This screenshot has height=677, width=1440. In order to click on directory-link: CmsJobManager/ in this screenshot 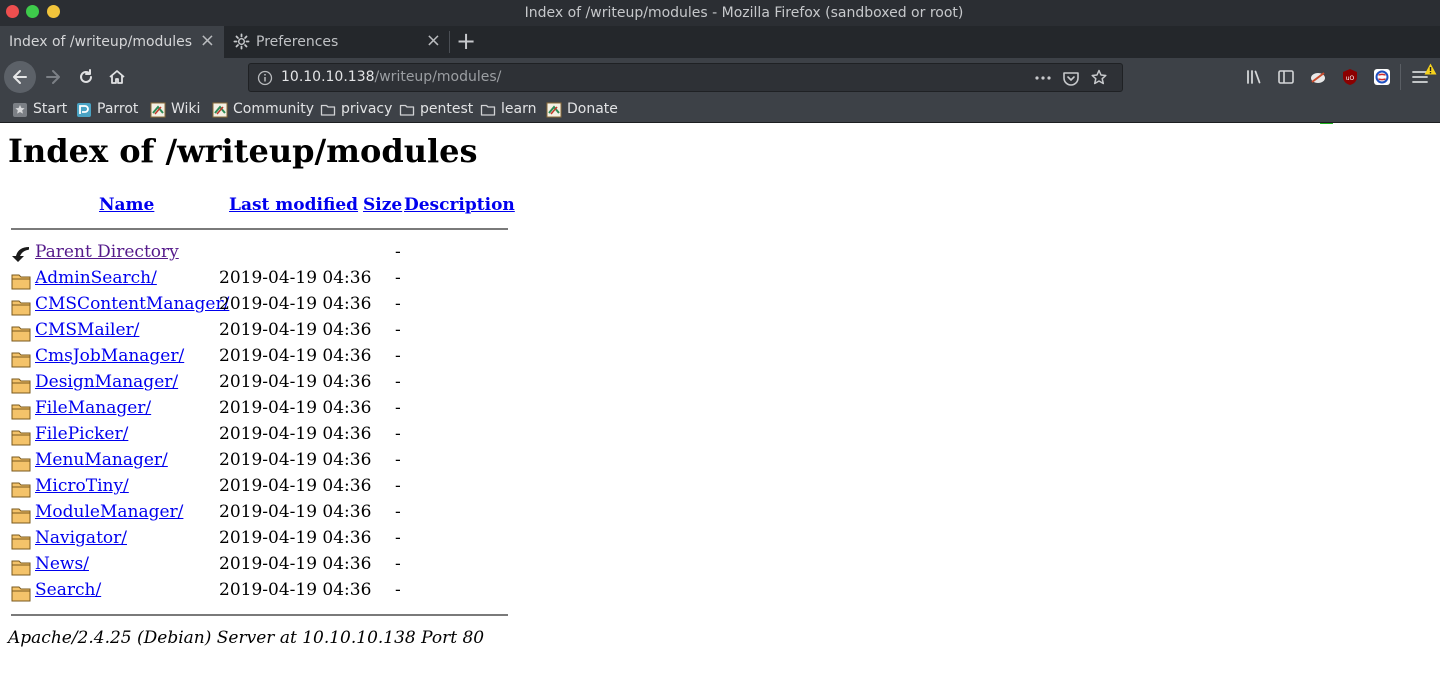, I will do `click(109, 356)`.